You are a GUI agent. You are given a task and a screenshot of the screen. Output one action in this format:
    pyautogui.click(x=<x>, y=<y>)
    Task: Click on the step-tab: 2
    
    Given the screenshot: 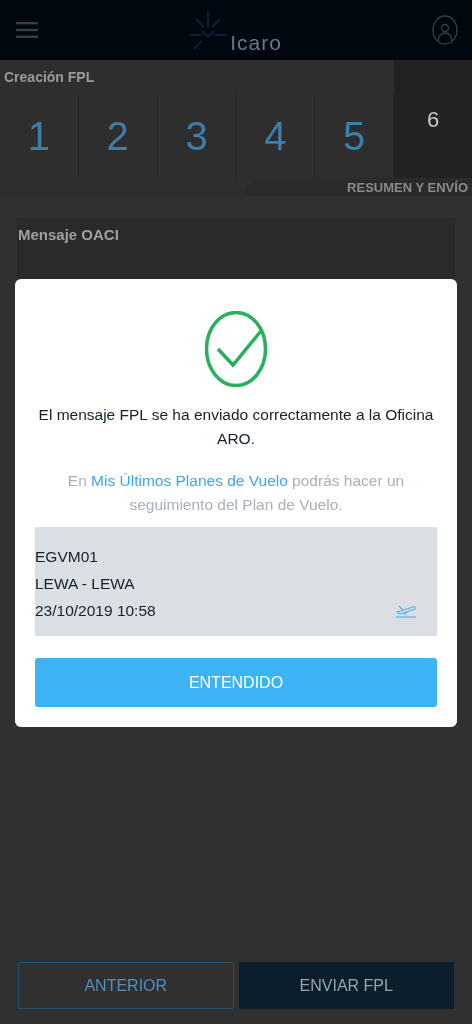 What is the action you would take?
    pyautogui.click(x=118, y=136)
    